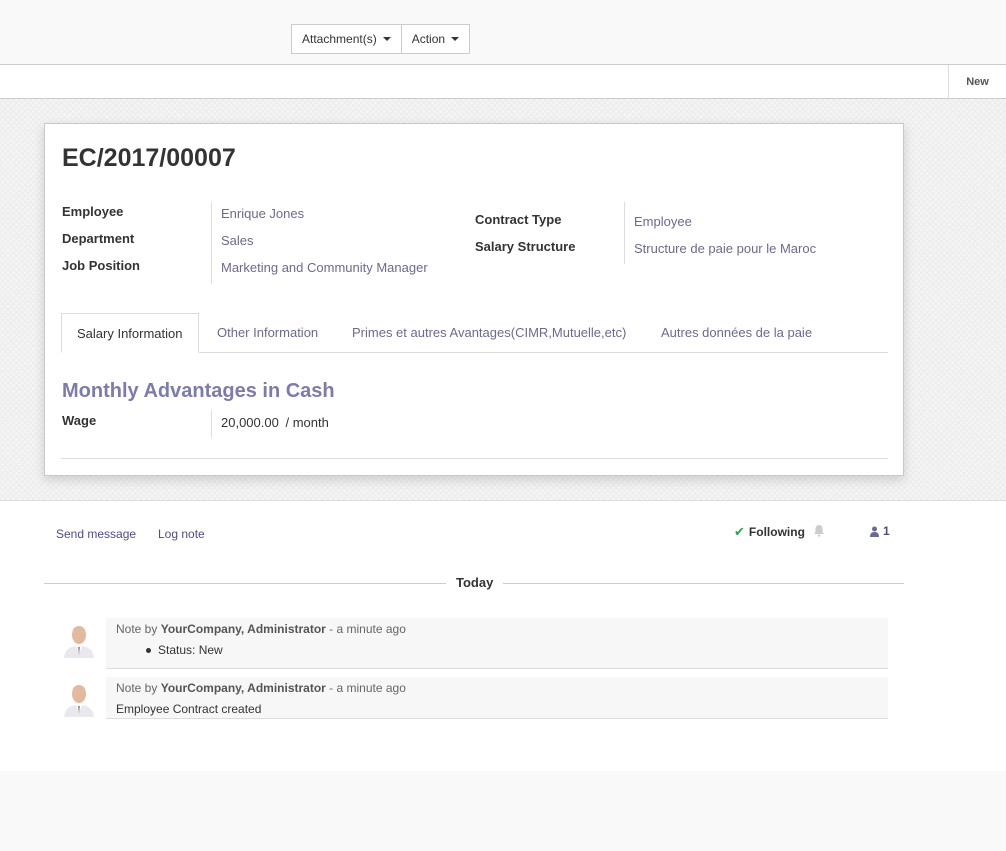 Image resolution: width=1006 pixels, height=851 pixels. I want to click on salary-structure-field: Structure de paie pour le Maroc, so click(725, 248).